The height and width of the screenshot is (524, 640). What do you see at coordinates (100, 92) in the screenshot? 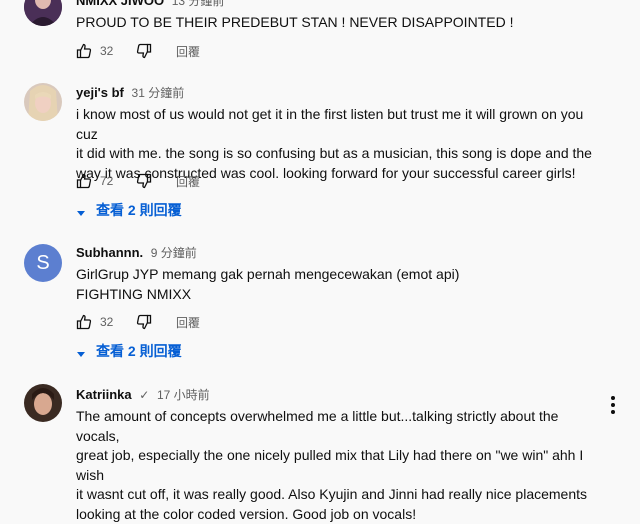
I see `comment-author: yeji's bf` at bounding box center [100, 92].